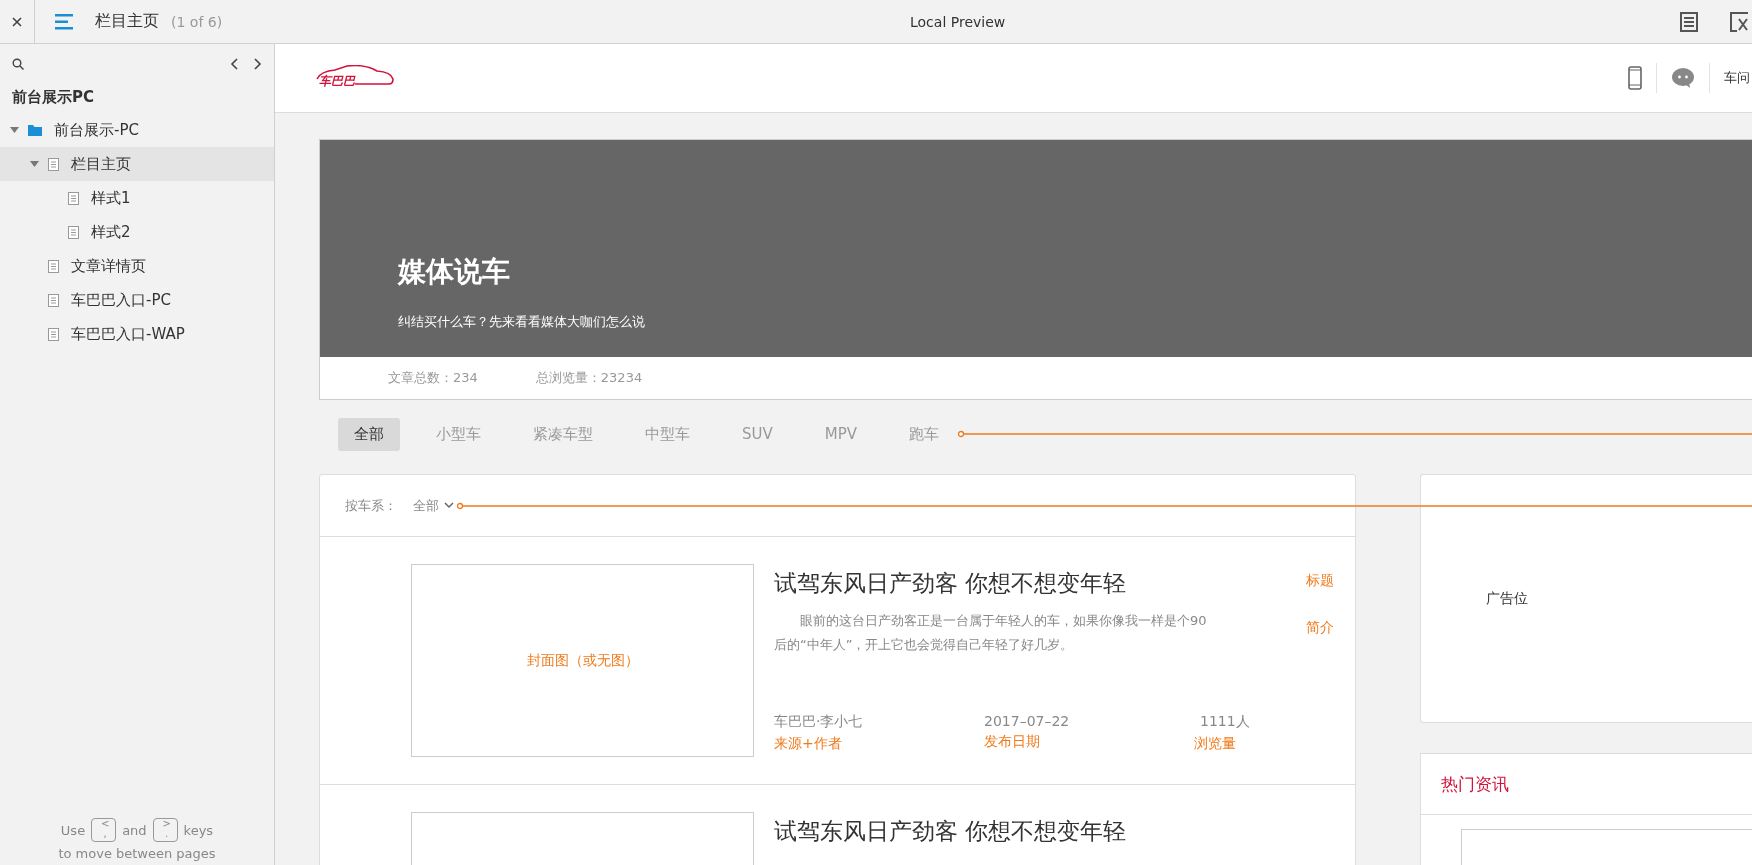  Describe the element at coordinates (1689, 21) in the screenshot. I see `notes-icon` at that location.